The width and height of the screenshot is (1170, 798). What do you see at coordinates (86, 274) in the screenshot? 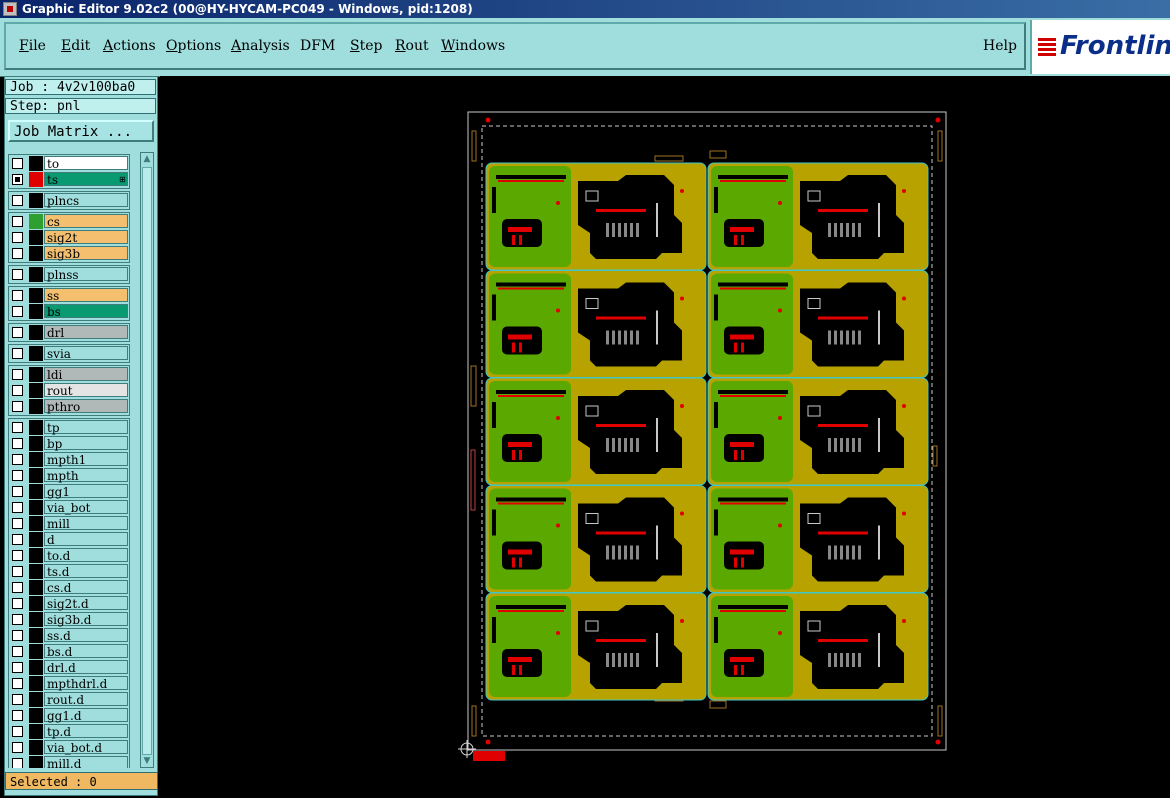
I see `layer-name: plnss` at bounding box center [86, 274].